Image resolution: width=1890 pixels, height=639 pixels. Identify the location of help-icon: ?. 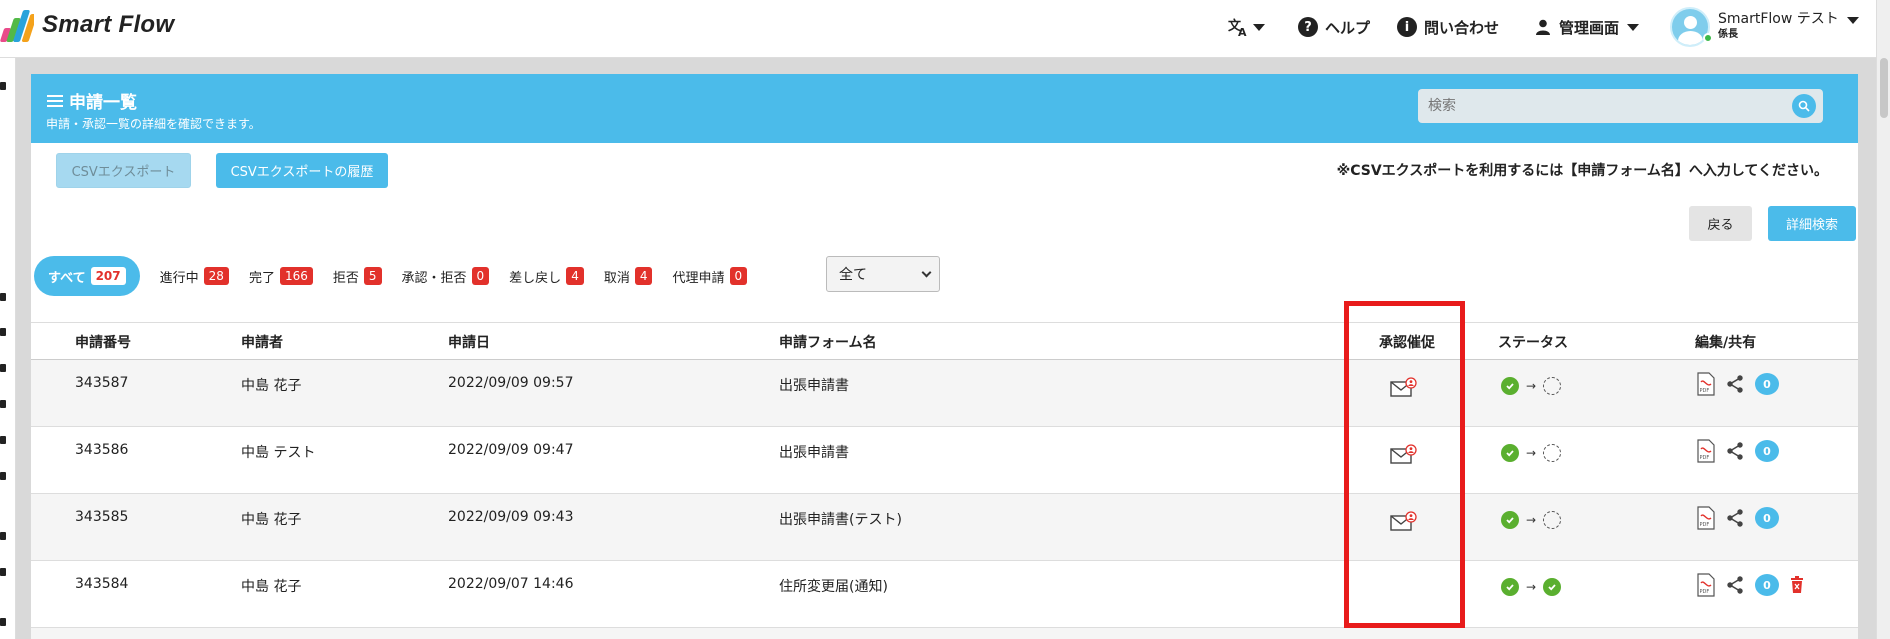
(1308, 27).